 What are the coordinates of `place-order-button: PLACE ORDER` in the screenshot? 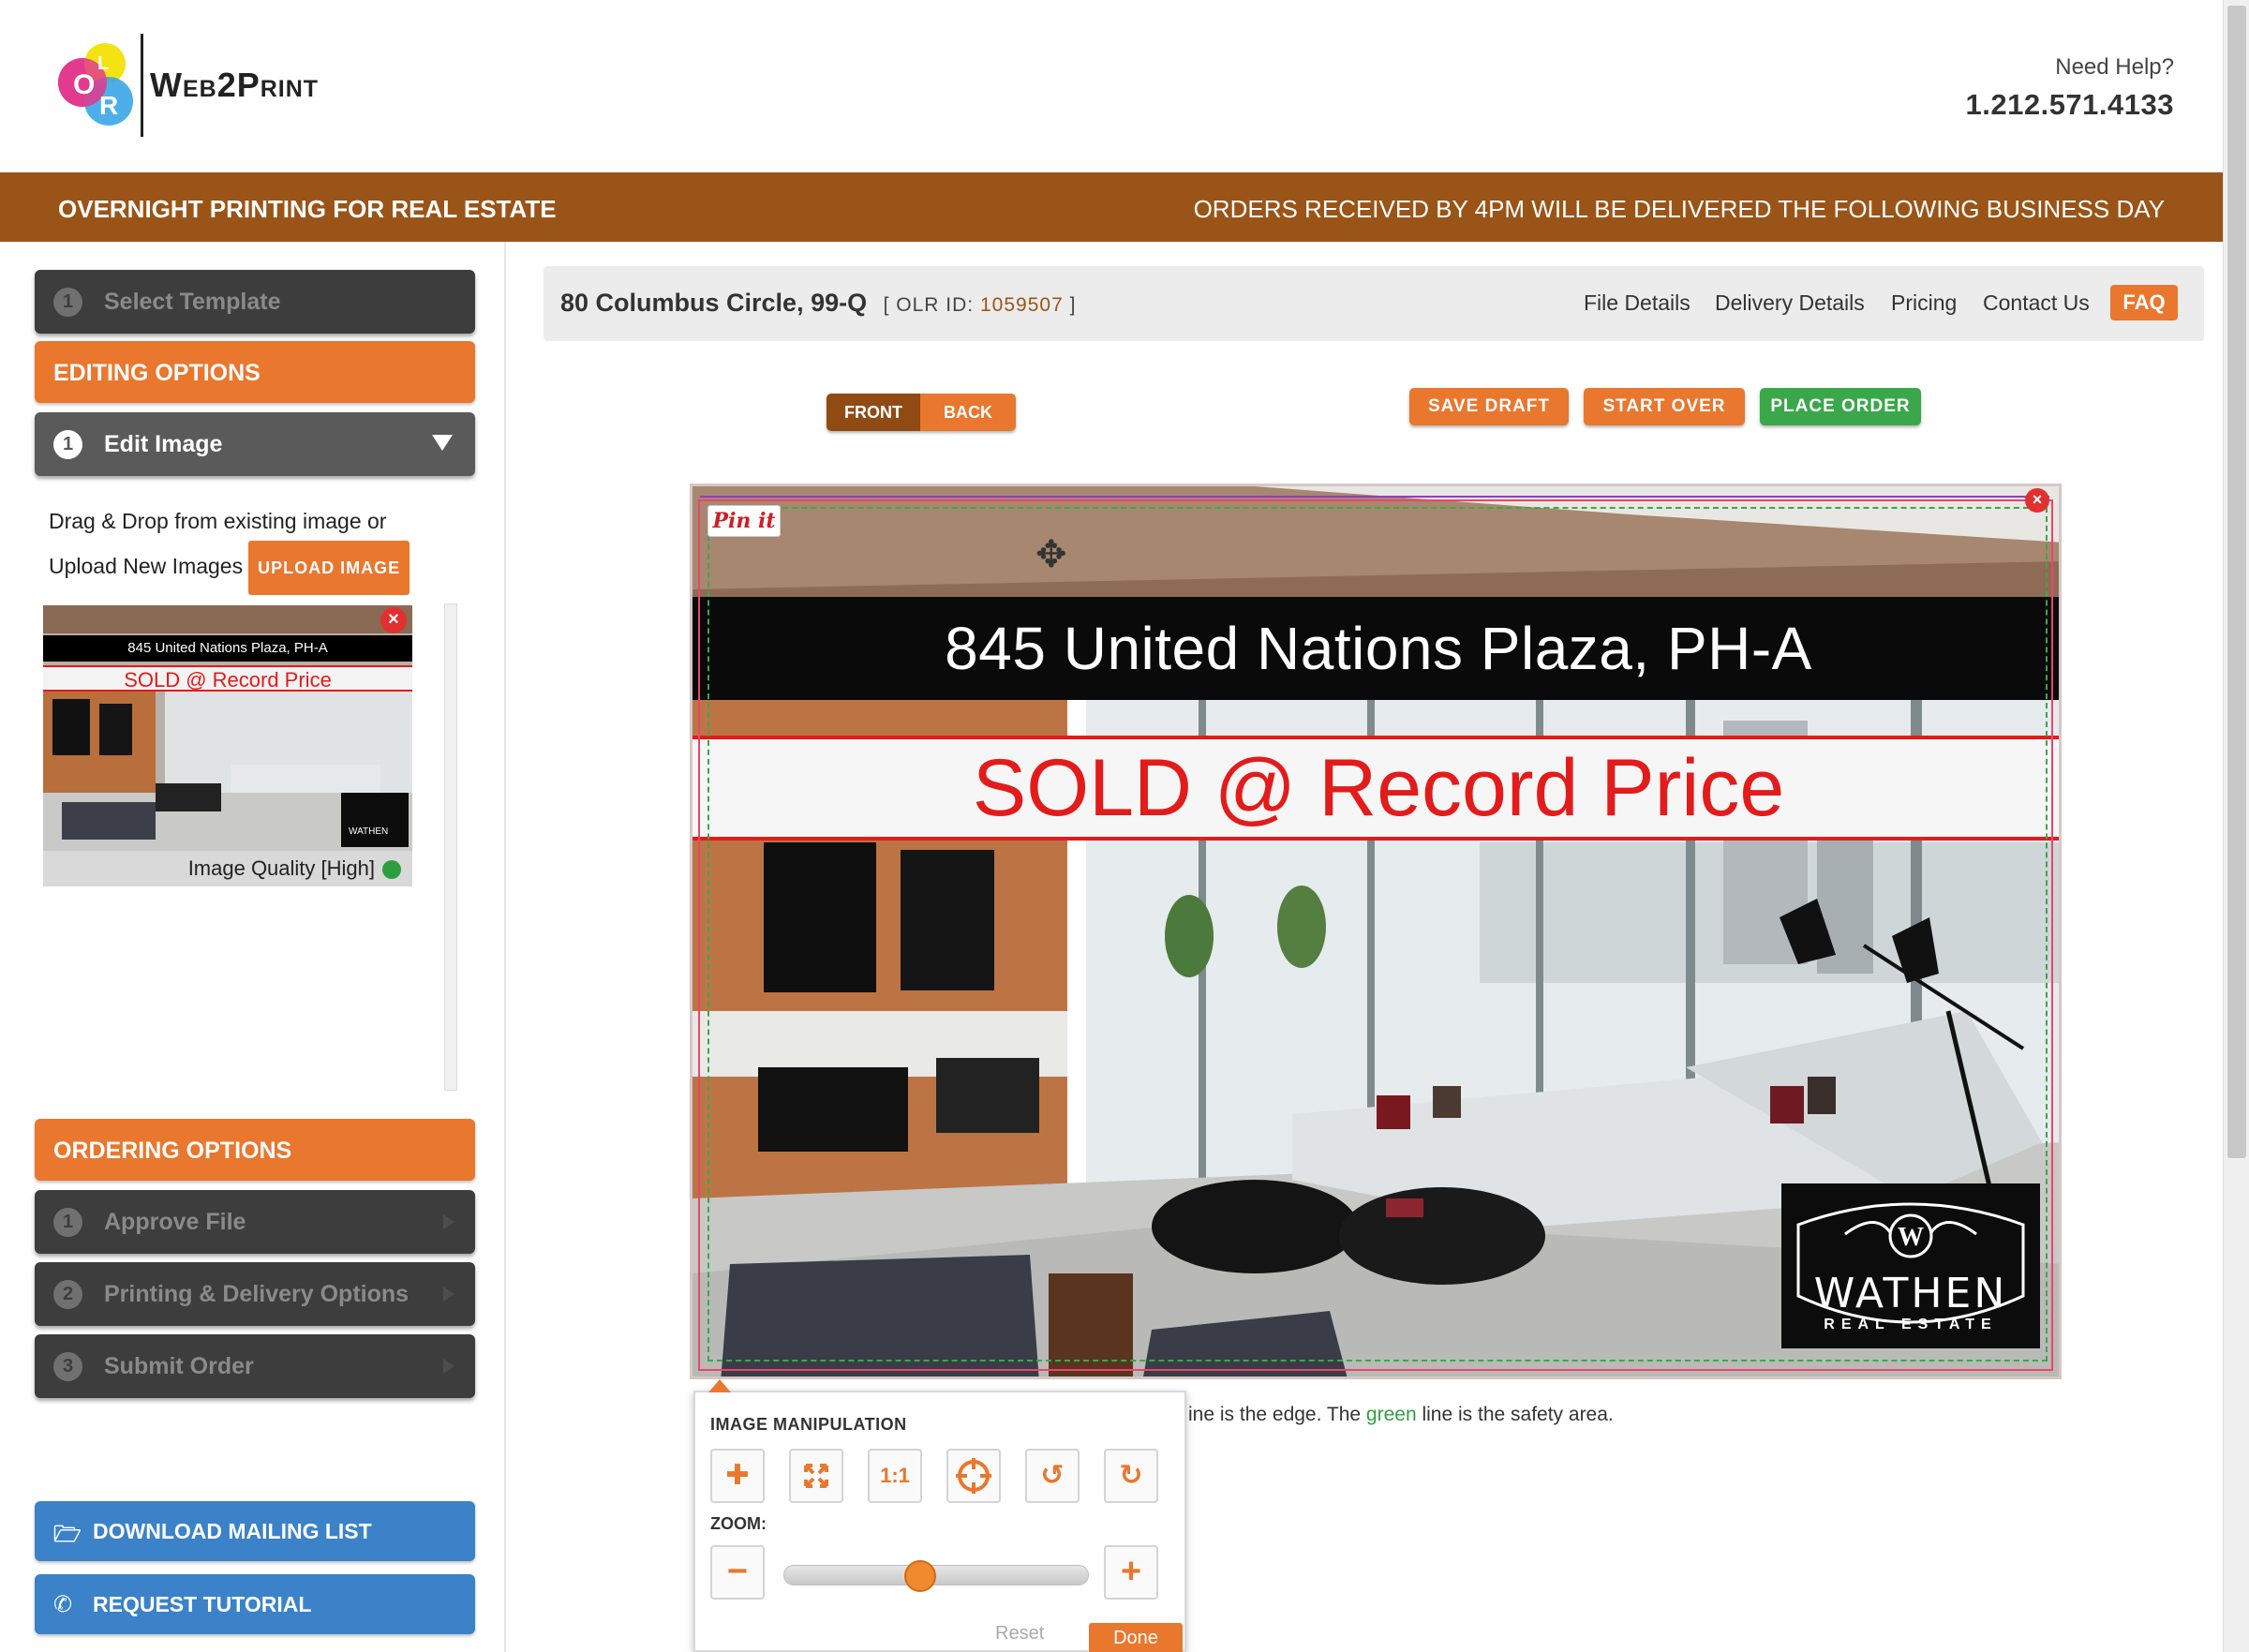 It's located at (1841, 406).